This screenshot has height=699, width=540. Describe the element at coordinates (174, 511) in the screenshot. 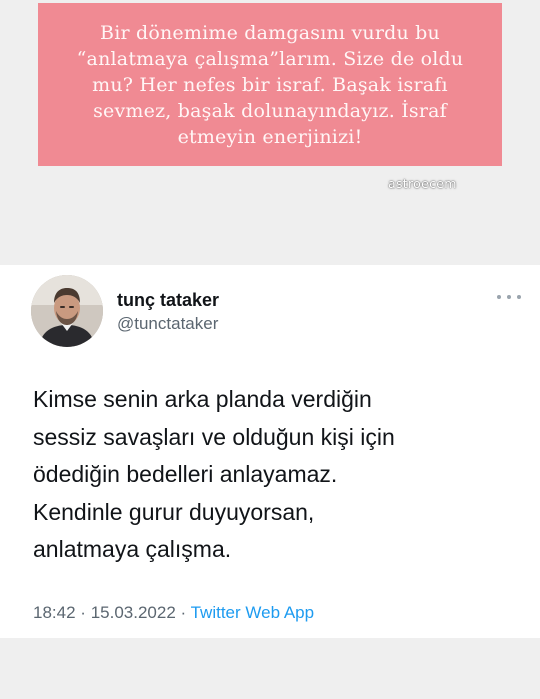

I see `tweet-text-line: Kendinle gurur duyuyorsan,` at that location.